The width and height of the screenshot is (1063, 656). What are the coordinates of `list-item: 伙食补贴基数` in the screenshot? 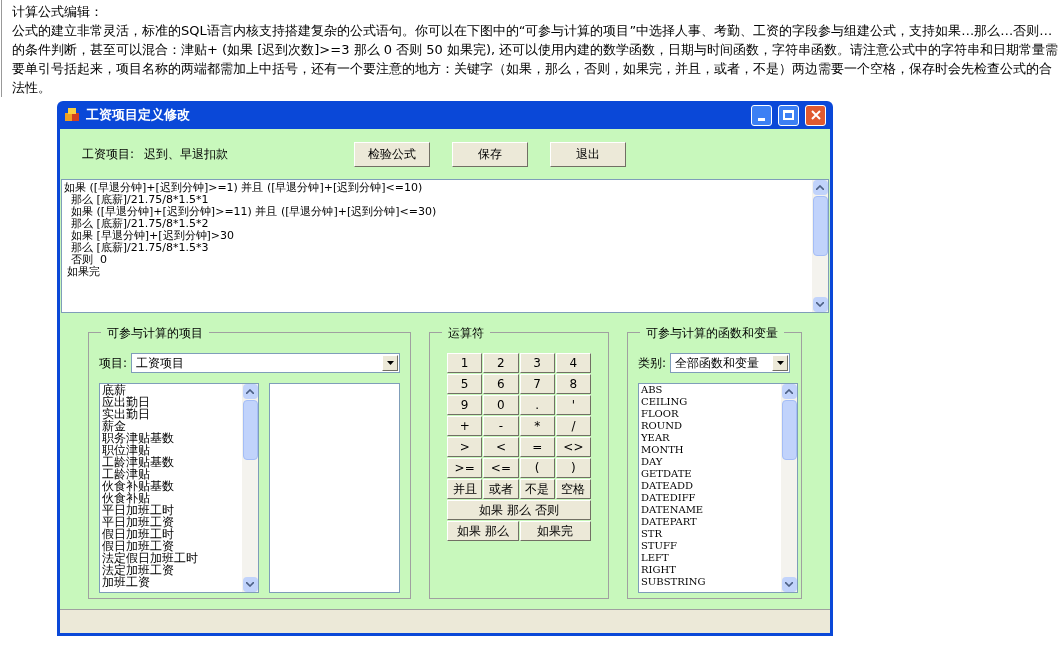 It's located at (171, 486).